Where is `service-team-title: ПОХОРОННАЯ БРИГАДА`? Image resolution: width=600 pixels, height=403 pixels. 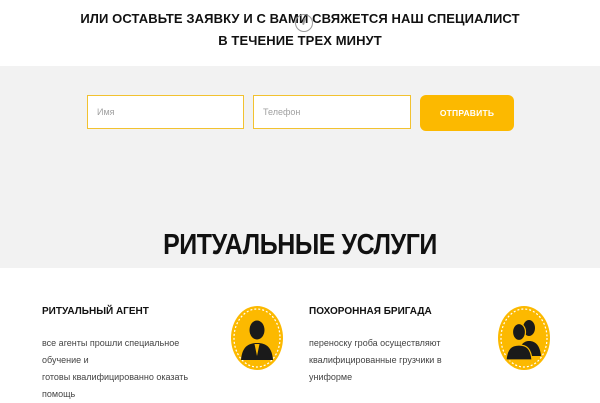 service-team-title: ПОХОРОННАЯ БРИГАДА is located at coordinates (370, 311).